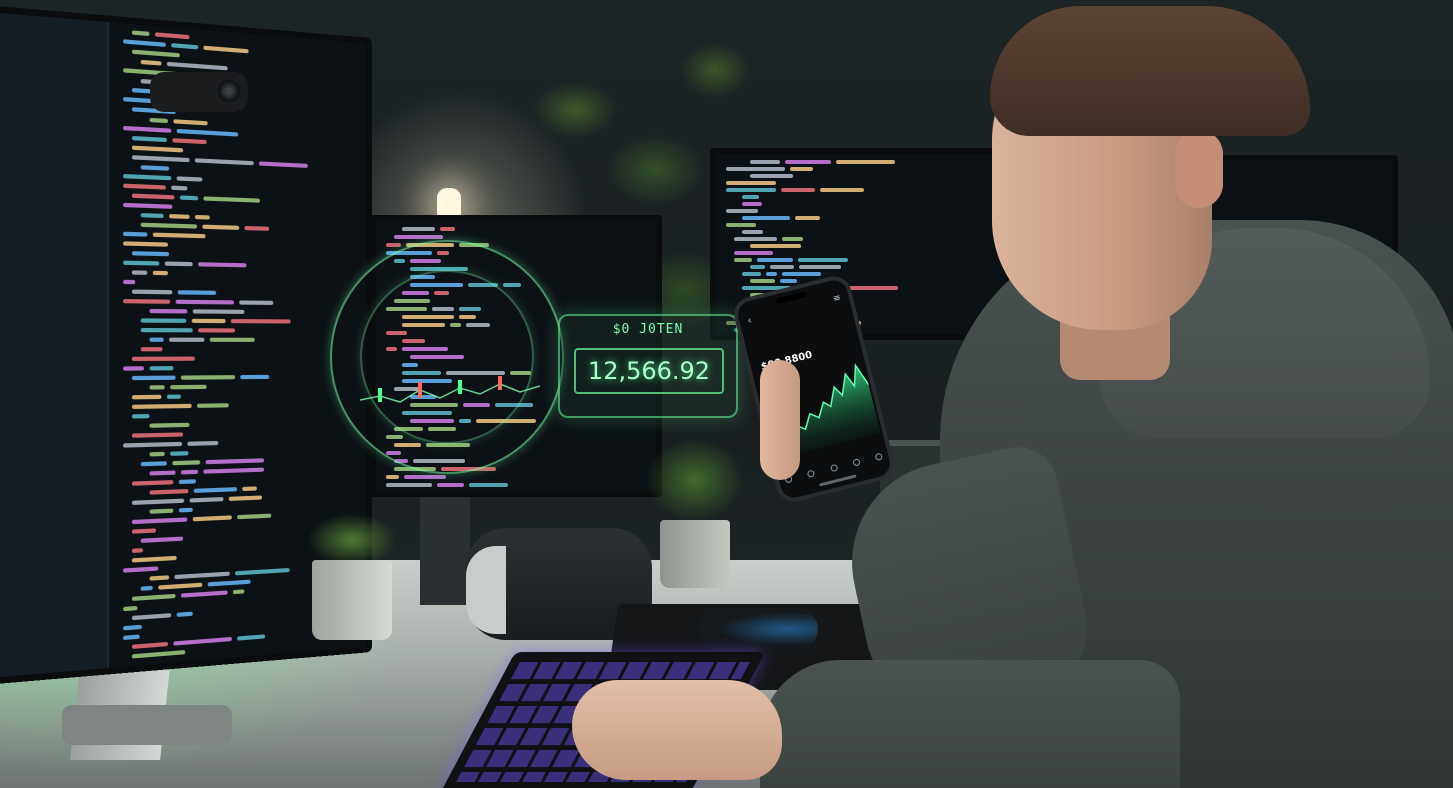 This screenshot has height=788, width=1453. Describe the element at coordinates (450, 393) in the screenshot. I see `hologram-trend-line` at that location.